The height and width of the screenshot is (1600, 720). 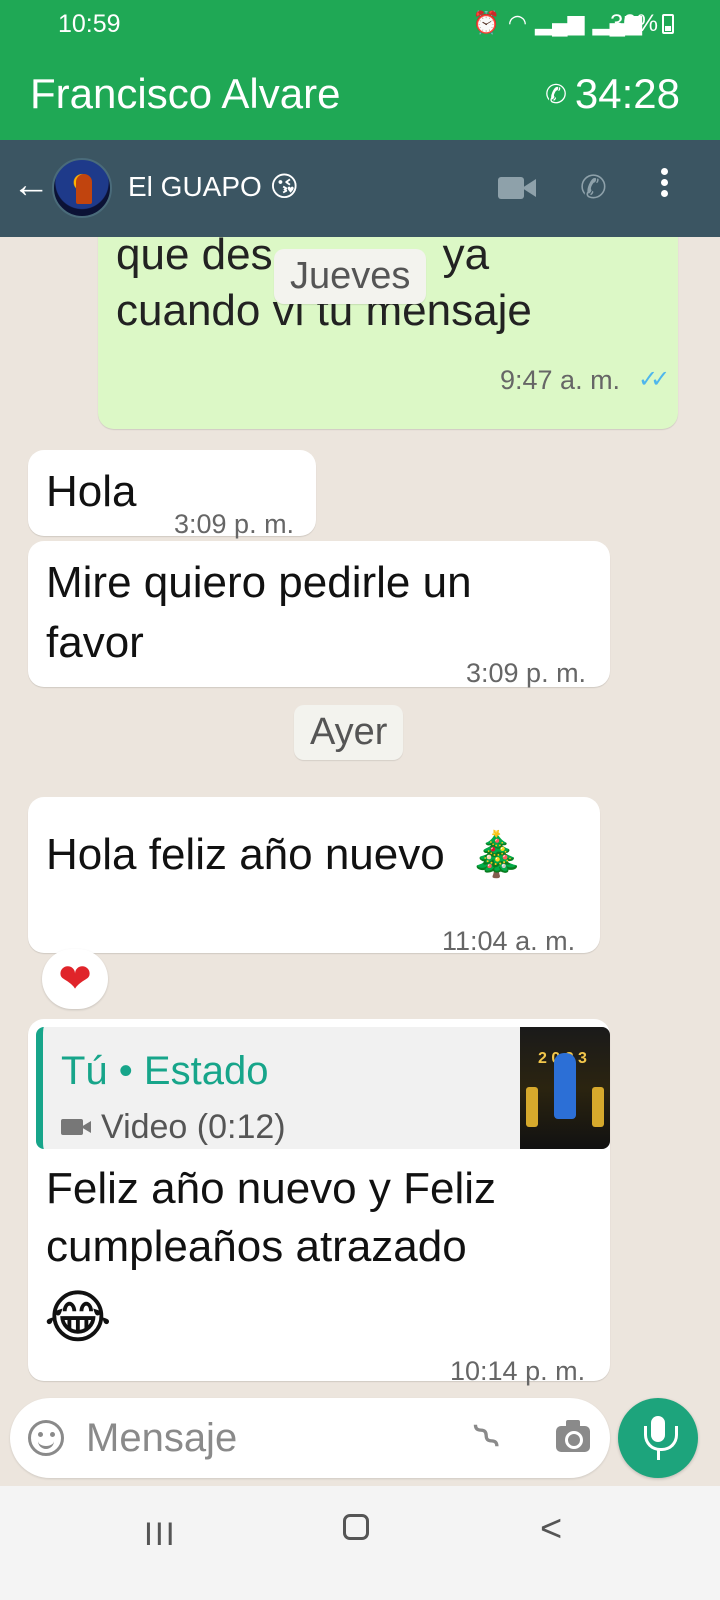 I want to click on signal-icon: ▂▄▆, so click(x=560, y=22).